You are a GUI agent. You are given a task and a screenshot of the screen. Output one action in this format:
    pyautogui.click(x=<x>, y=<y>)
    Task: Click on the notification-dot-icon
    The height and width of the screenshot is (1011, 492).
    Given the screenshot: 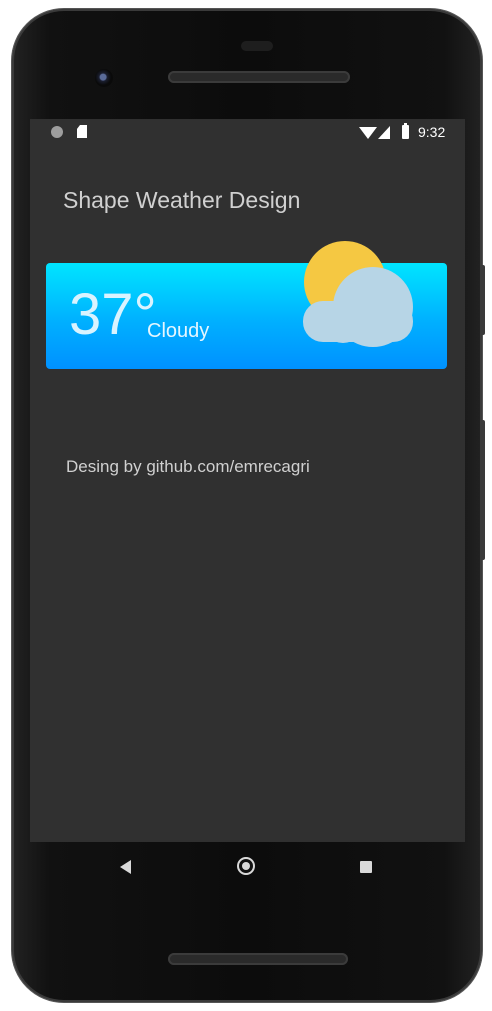 What is the action you would take?
    pyautogui.click(x=57, y=132)
    